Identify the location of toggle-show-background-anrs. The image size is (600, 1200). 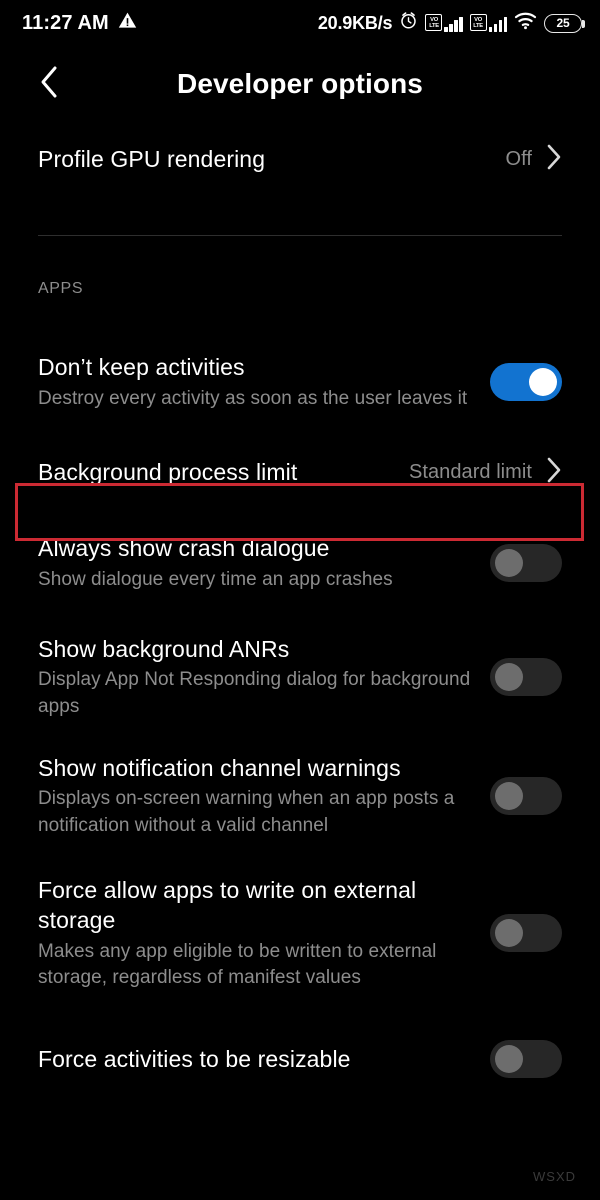
(526, 677).